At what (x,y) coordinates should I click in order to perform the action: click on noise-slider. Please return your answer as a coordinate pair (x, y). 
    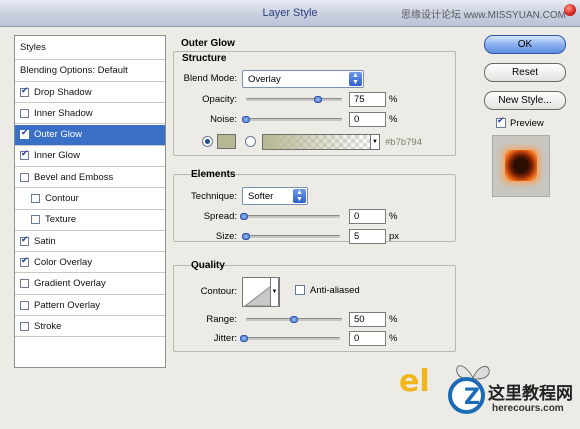
    Looking at the image, I should click on (292, 119).